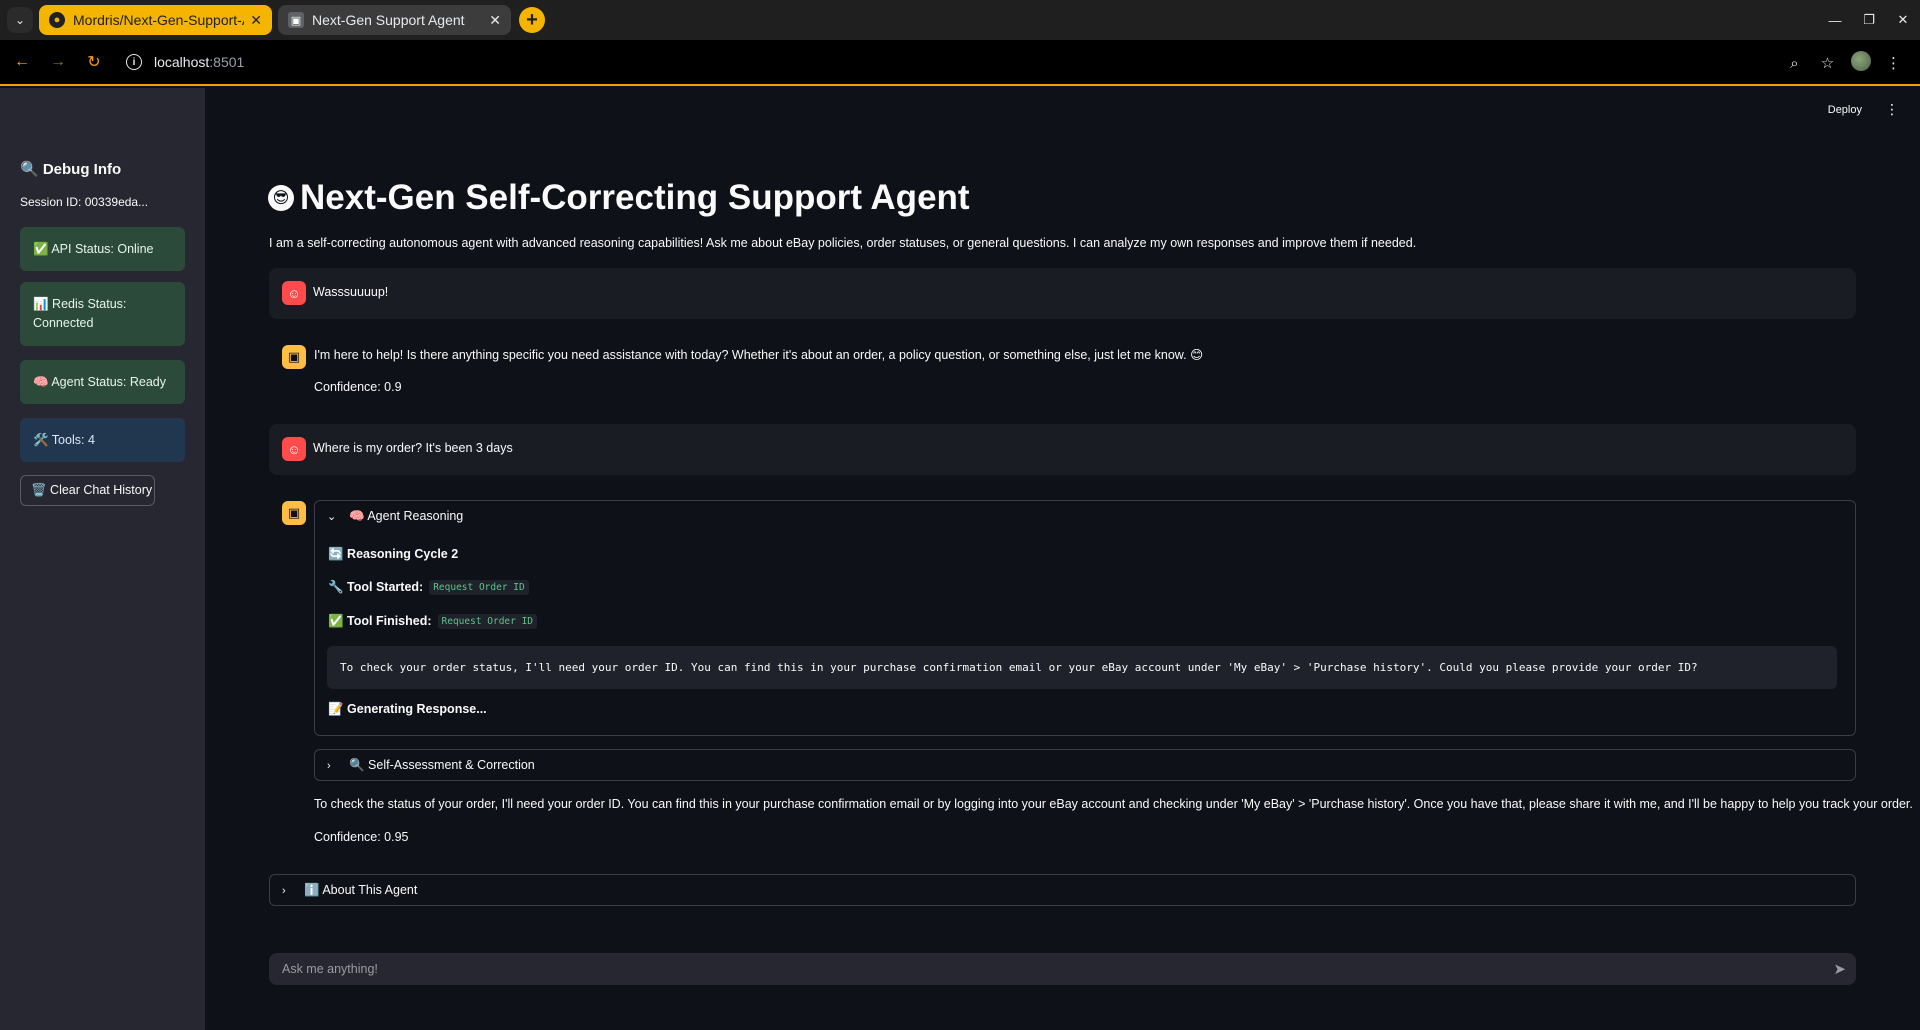 This screenshot has width=1920, height=1030. I want to click on self-assessment-expander: › 🔍 Self-Assessment & Correction, so click(1085, 765).